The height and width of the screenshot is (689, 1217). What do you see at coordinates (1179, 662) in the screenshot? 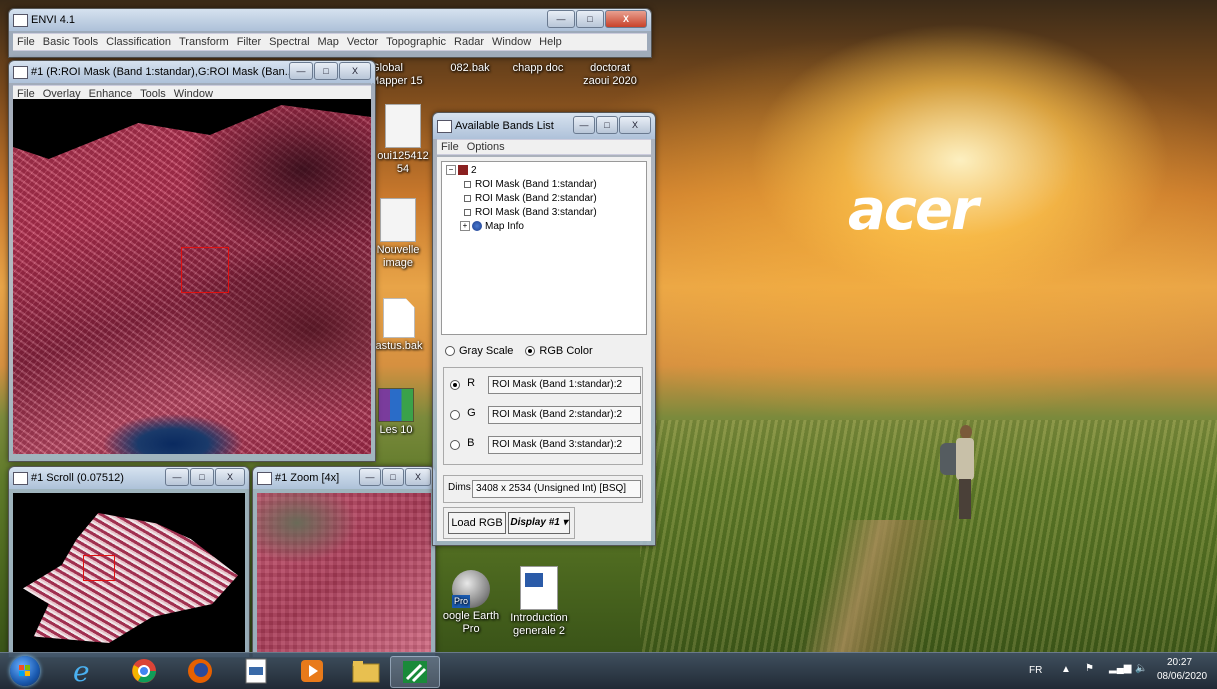
I see `clock-time: 20:27` at bounding box center [1179, 662].